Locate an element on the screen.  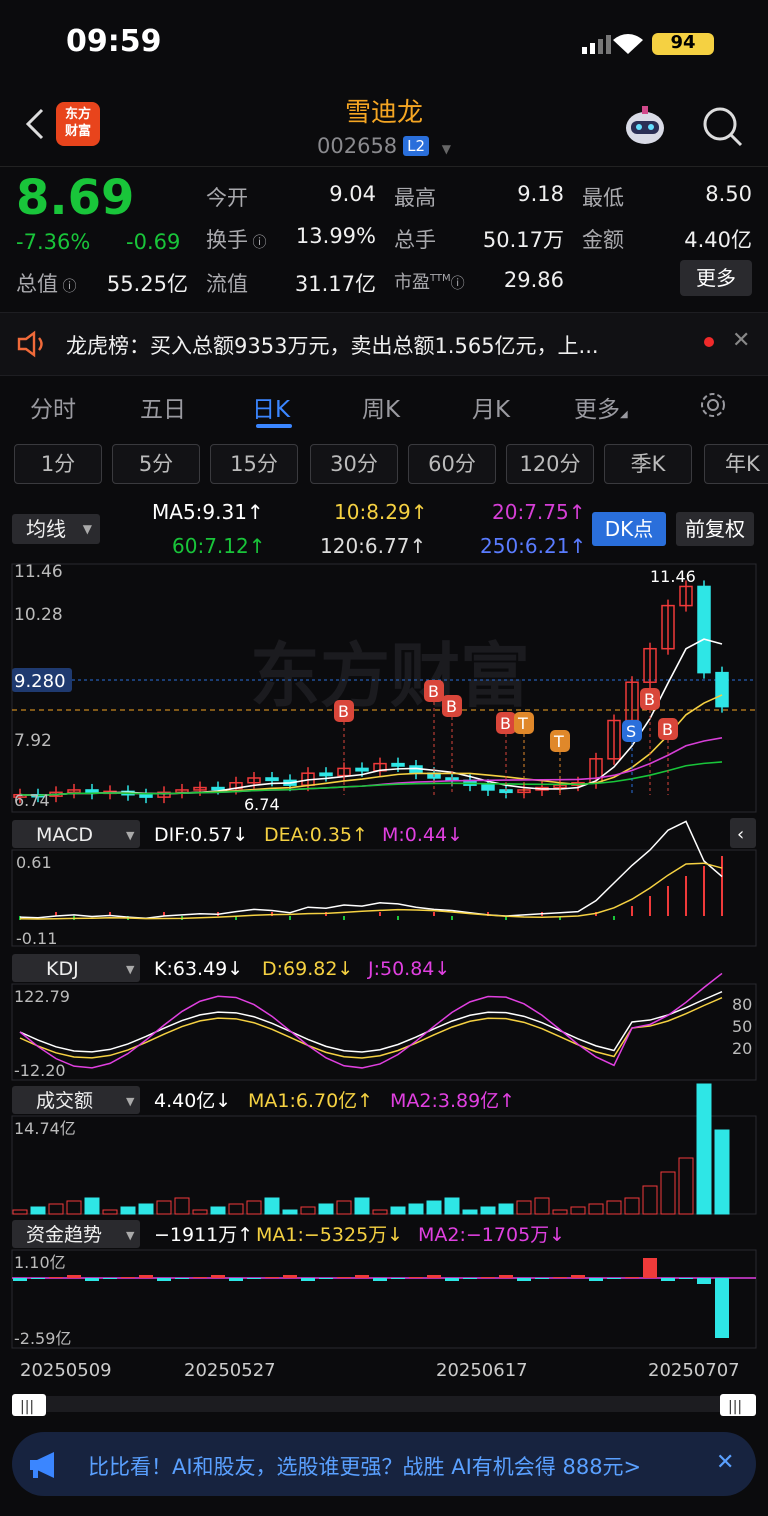
ma5-value: MA5:9.31↑ is located at coordinates (208, 512).